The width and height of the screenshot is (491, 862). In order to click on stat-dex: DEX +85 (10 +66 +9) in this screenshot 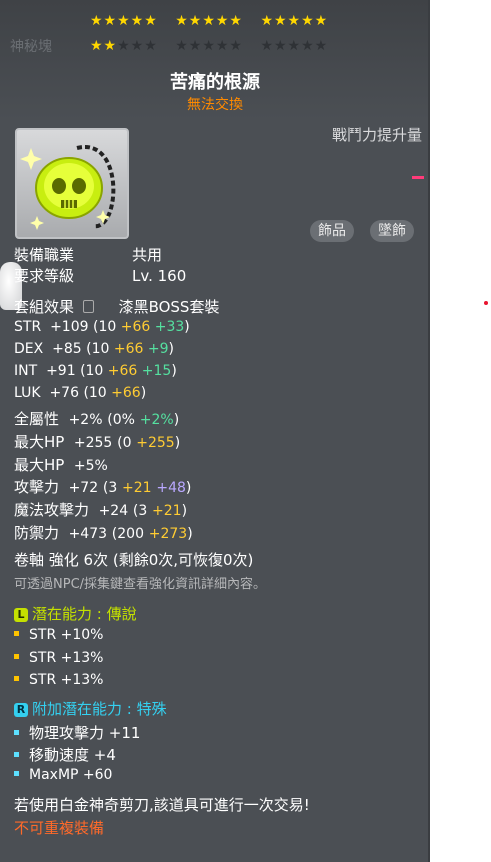, I will do `click(94, 349)`.